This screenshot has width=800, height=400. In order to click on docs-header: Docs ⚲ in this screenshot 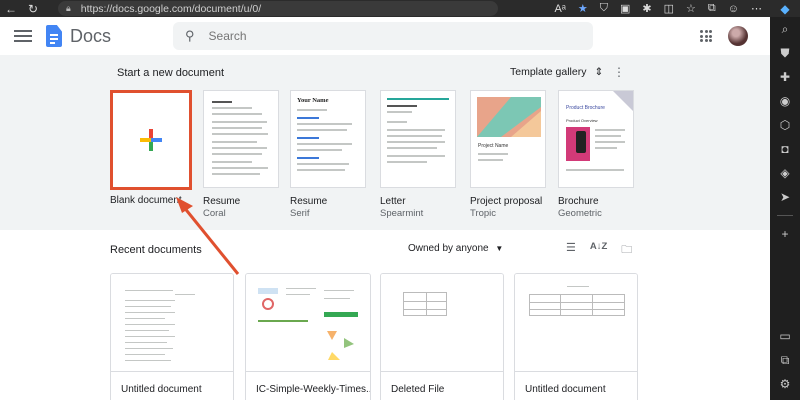, I will do `click(385, 36)`.